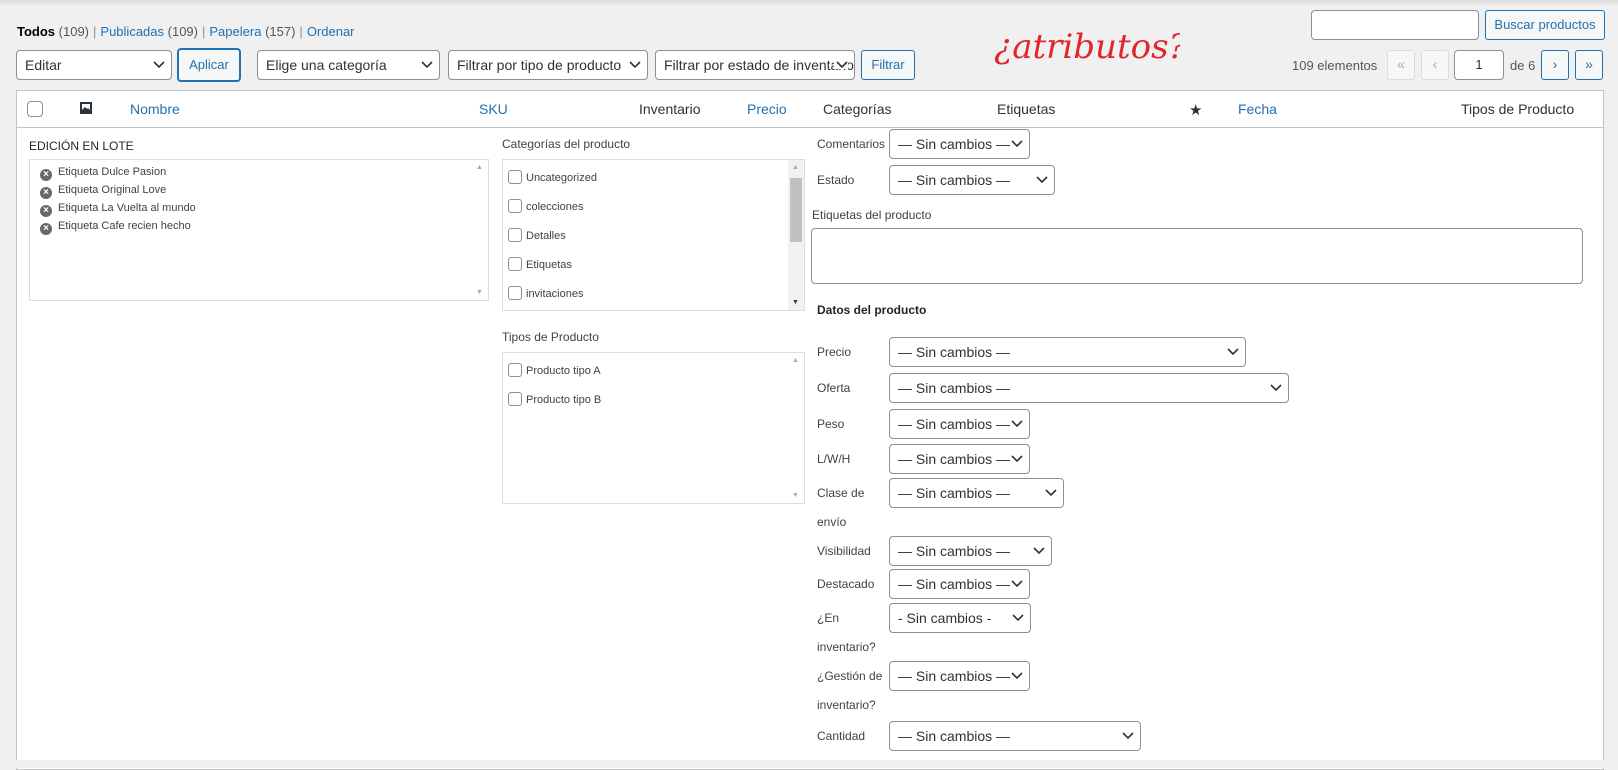 This screenshot has height=770, width=1618. I want to click on items-count: 109 elementos, so click(1335, 65).